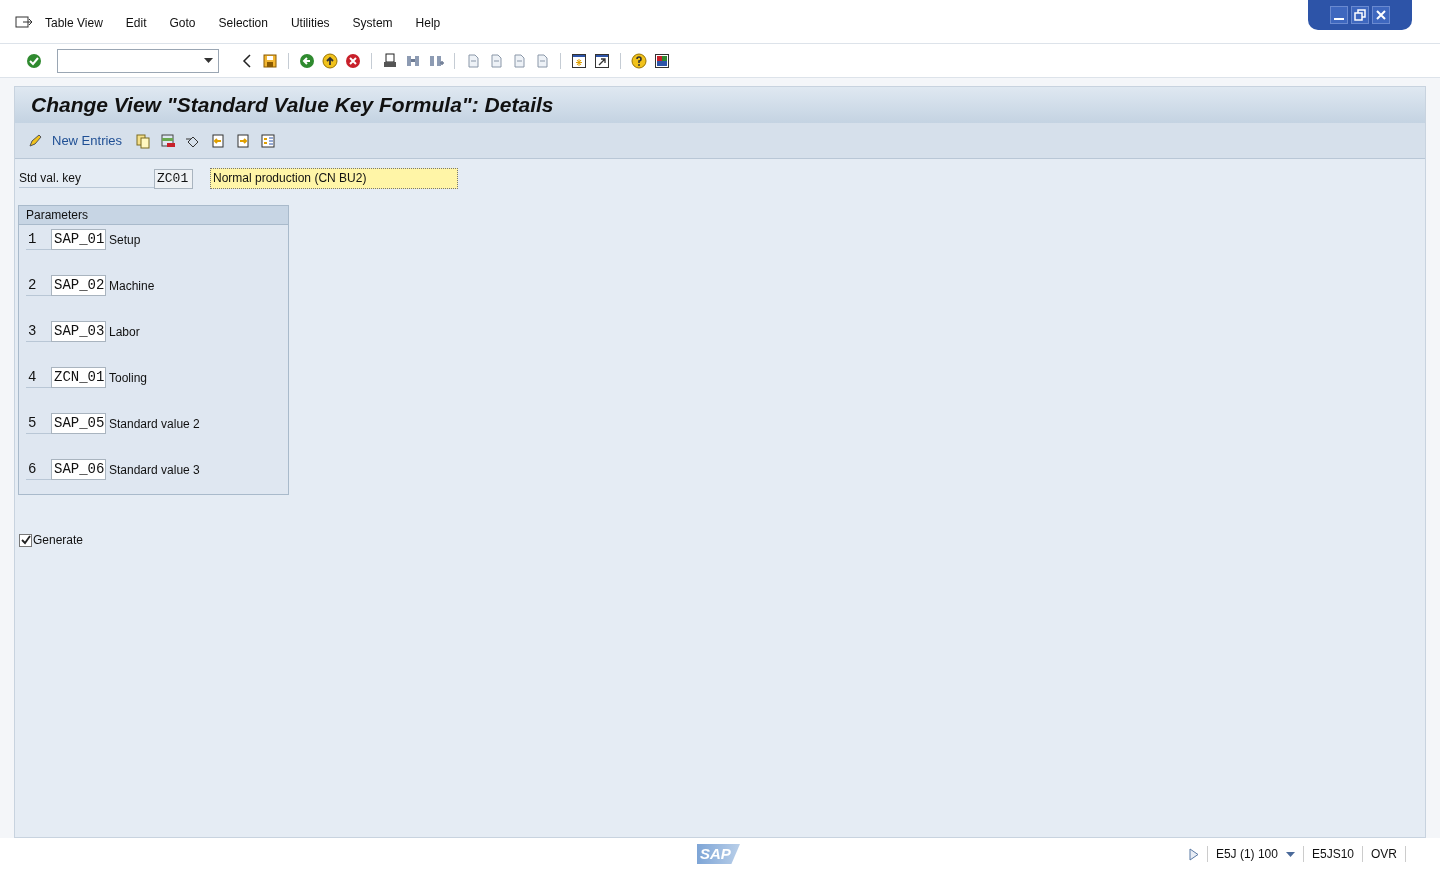 The height and width of the screenshot is (870, 1440). What do you see at coordinates (1193, 854) in the screenshot?
I see `play-icon` at bounding box center [1193, 854].